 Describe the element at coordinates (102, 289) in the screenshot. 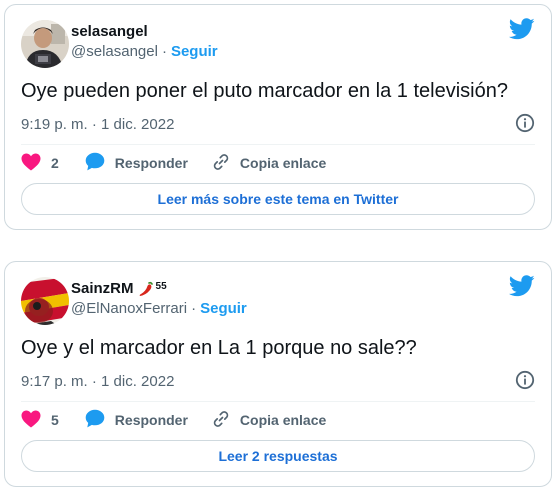

I see `display-name: SainzRM` at that location.